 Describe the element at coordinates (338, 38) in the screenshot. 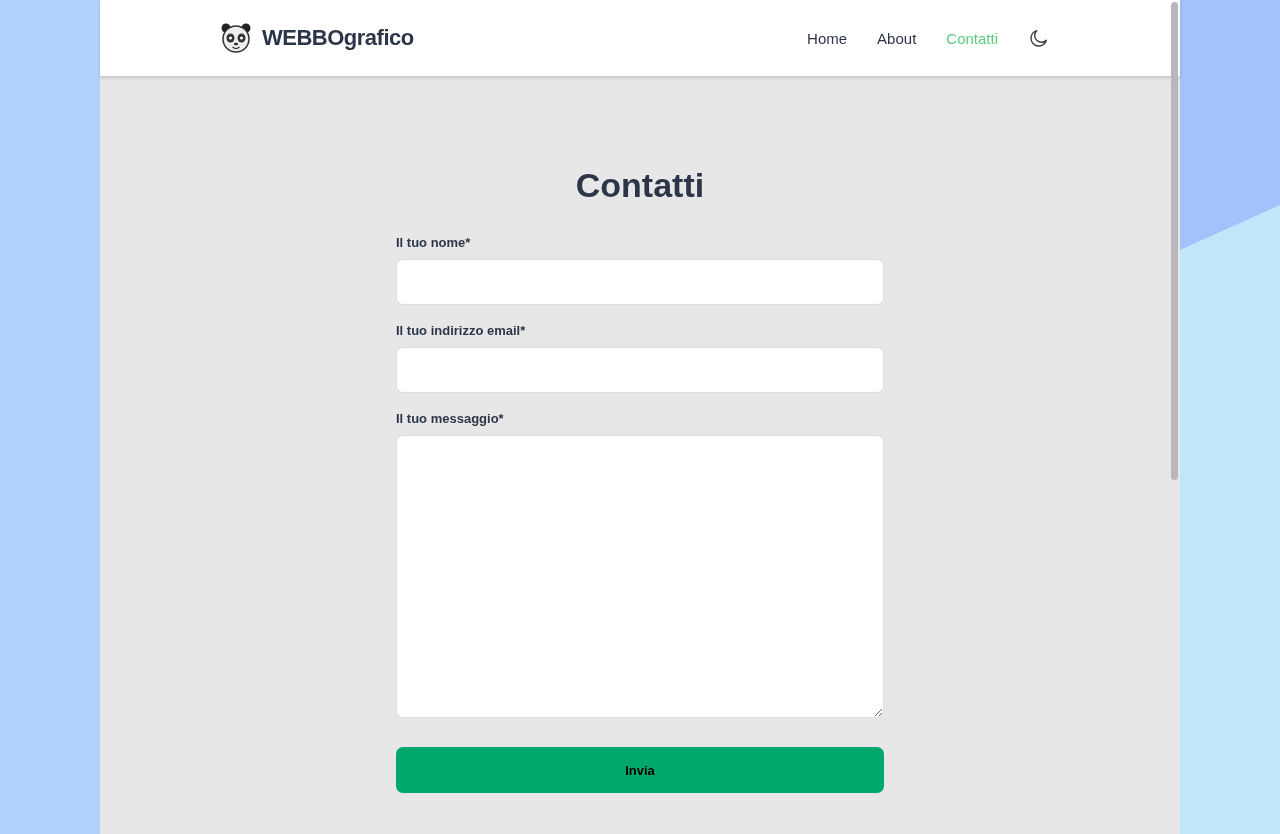

I see `site-name: WEBBOgrafico` at that location.